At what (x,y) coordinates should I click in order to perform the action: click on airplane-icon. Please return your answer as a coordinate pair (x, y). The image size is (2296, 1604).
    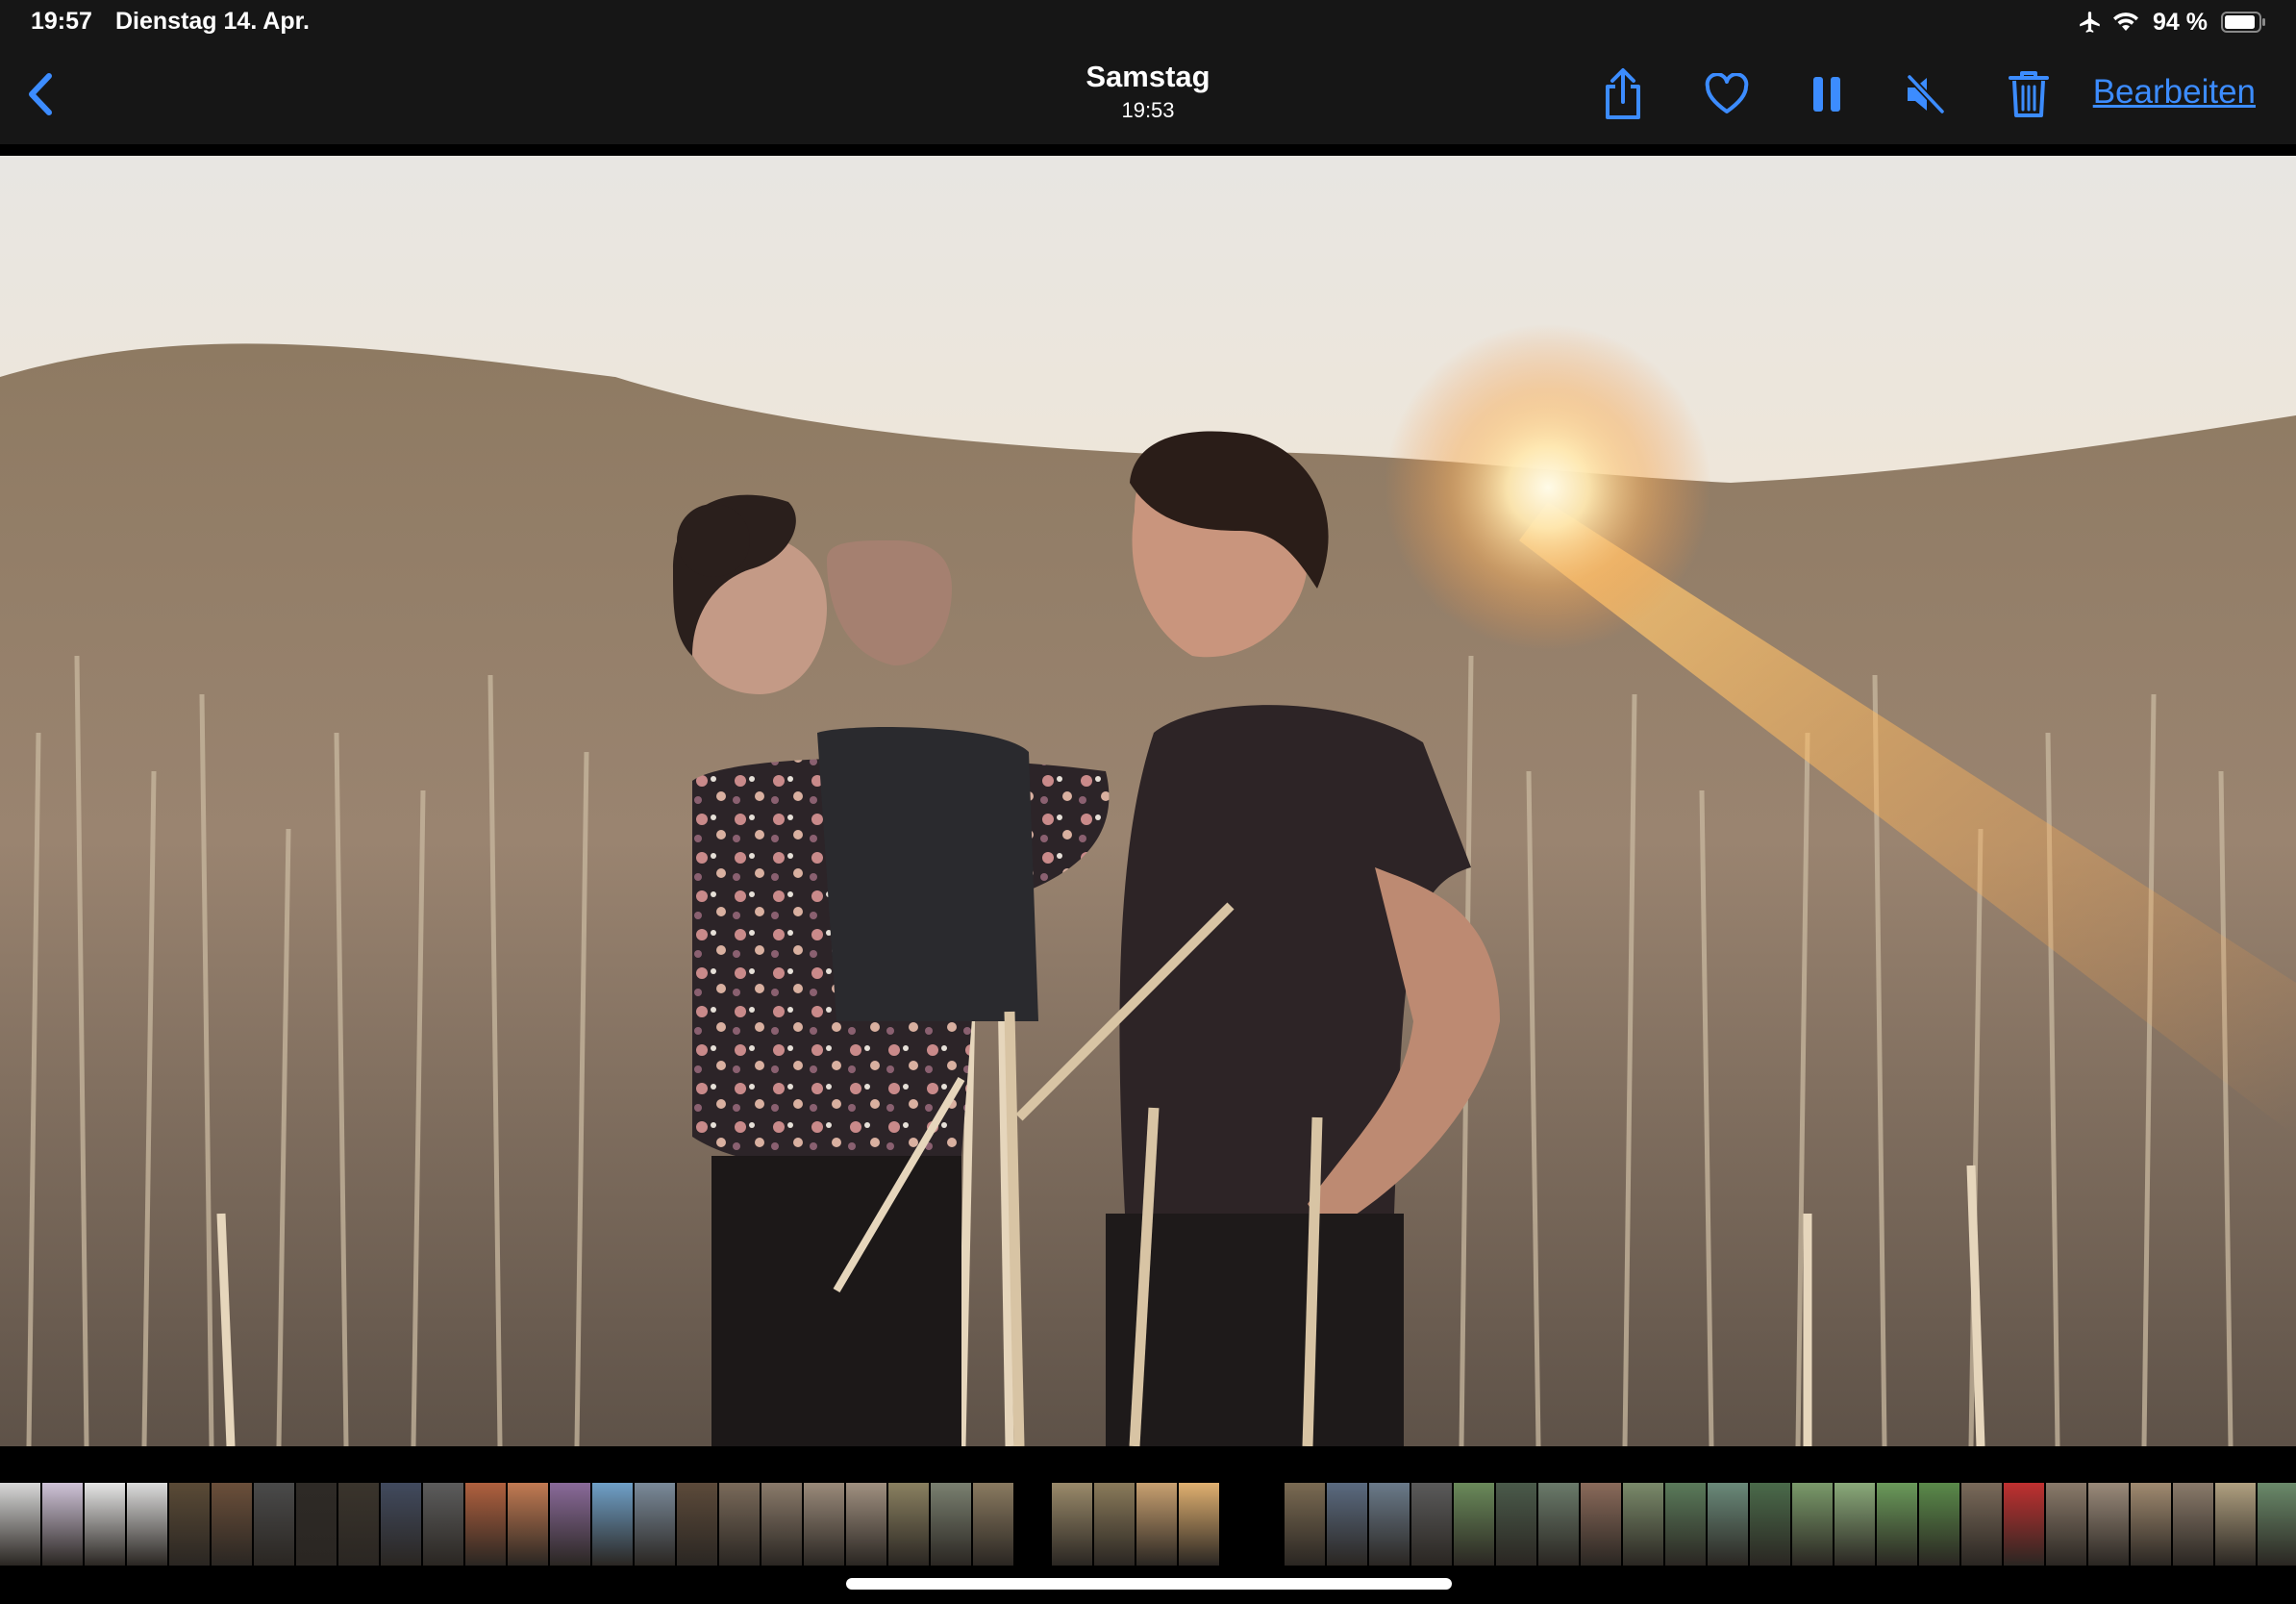
    Looking at the image, I should click on (2090, 22).